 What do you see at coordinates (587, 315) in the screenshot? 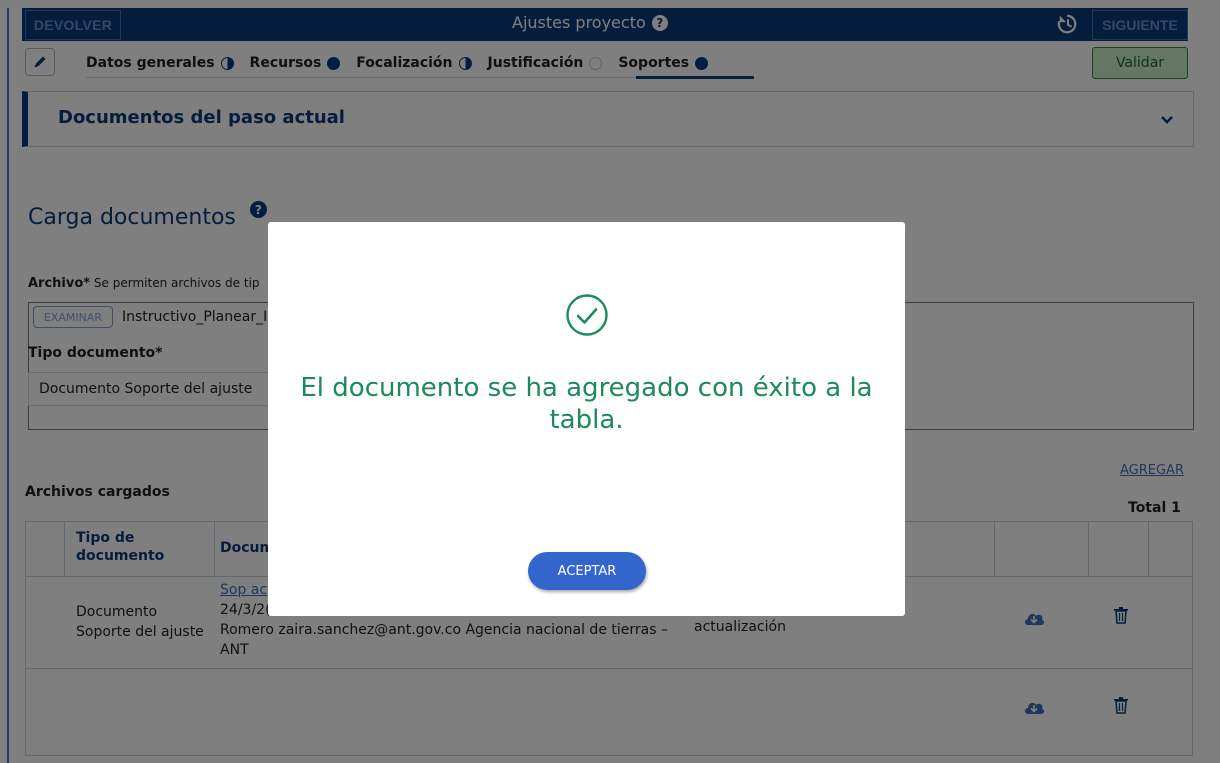
I see `check-circle-icon` at bounding box center [587, 315].